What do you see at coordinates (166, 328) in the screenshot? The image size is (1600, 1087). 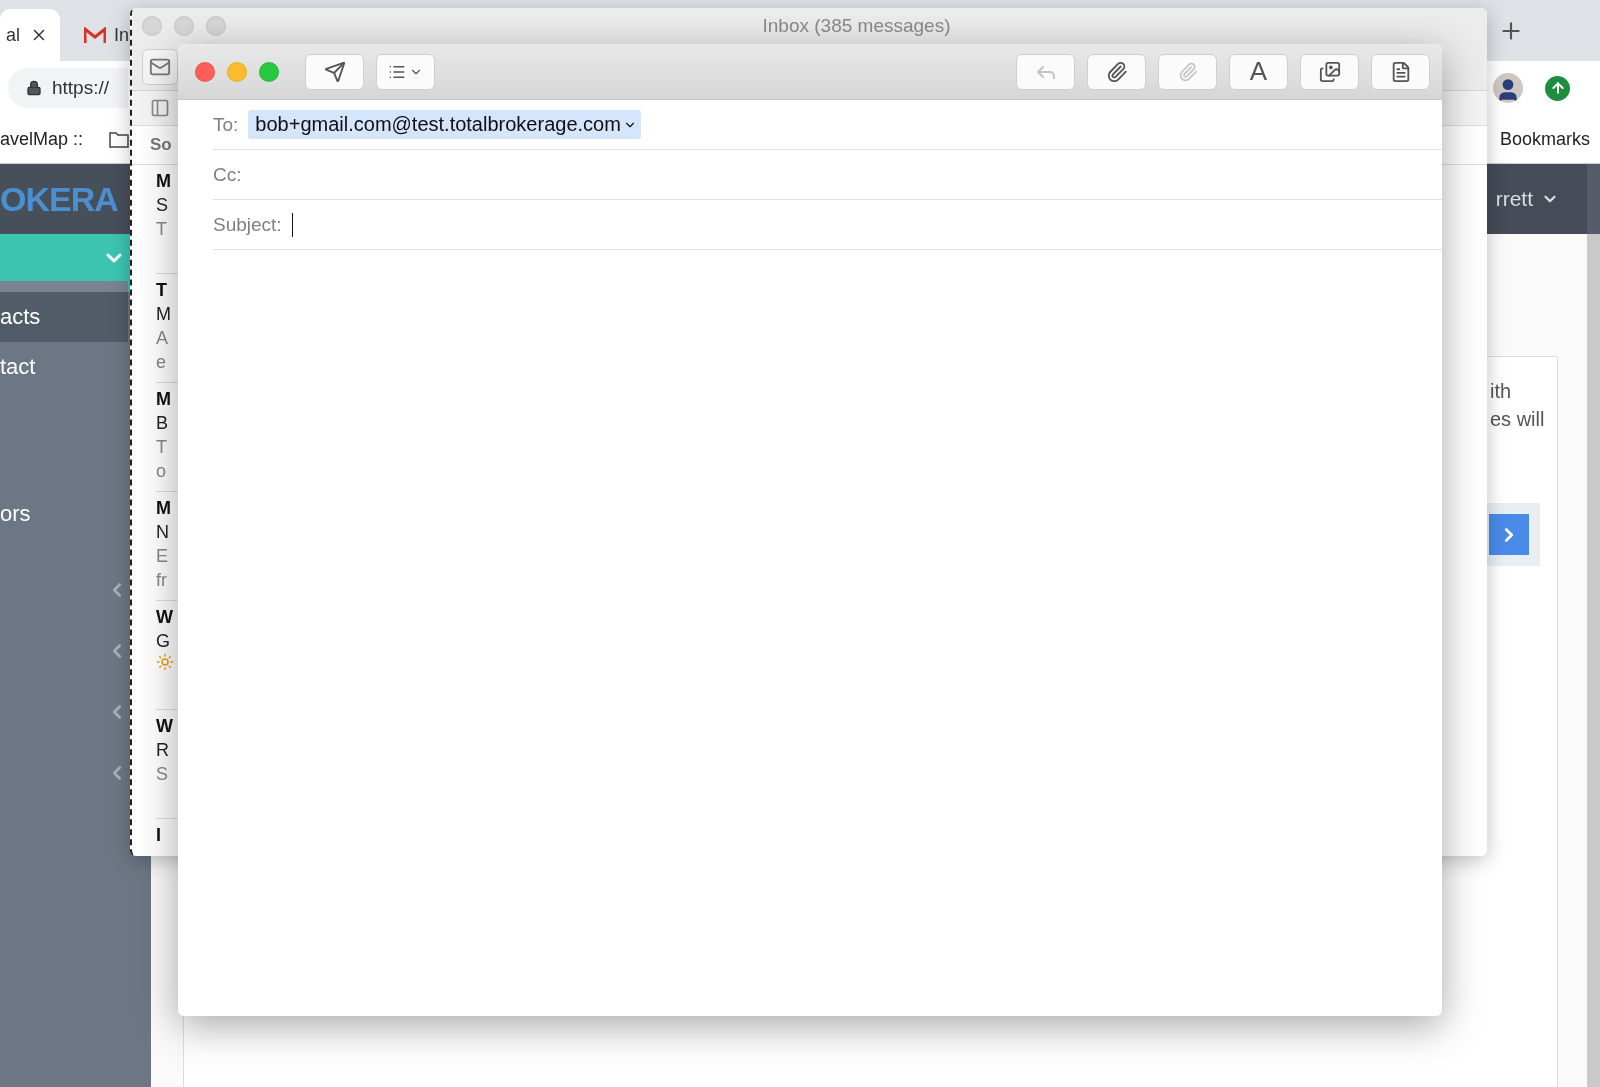 I see `message-item: T M A e` at bounding box center [166, 328].